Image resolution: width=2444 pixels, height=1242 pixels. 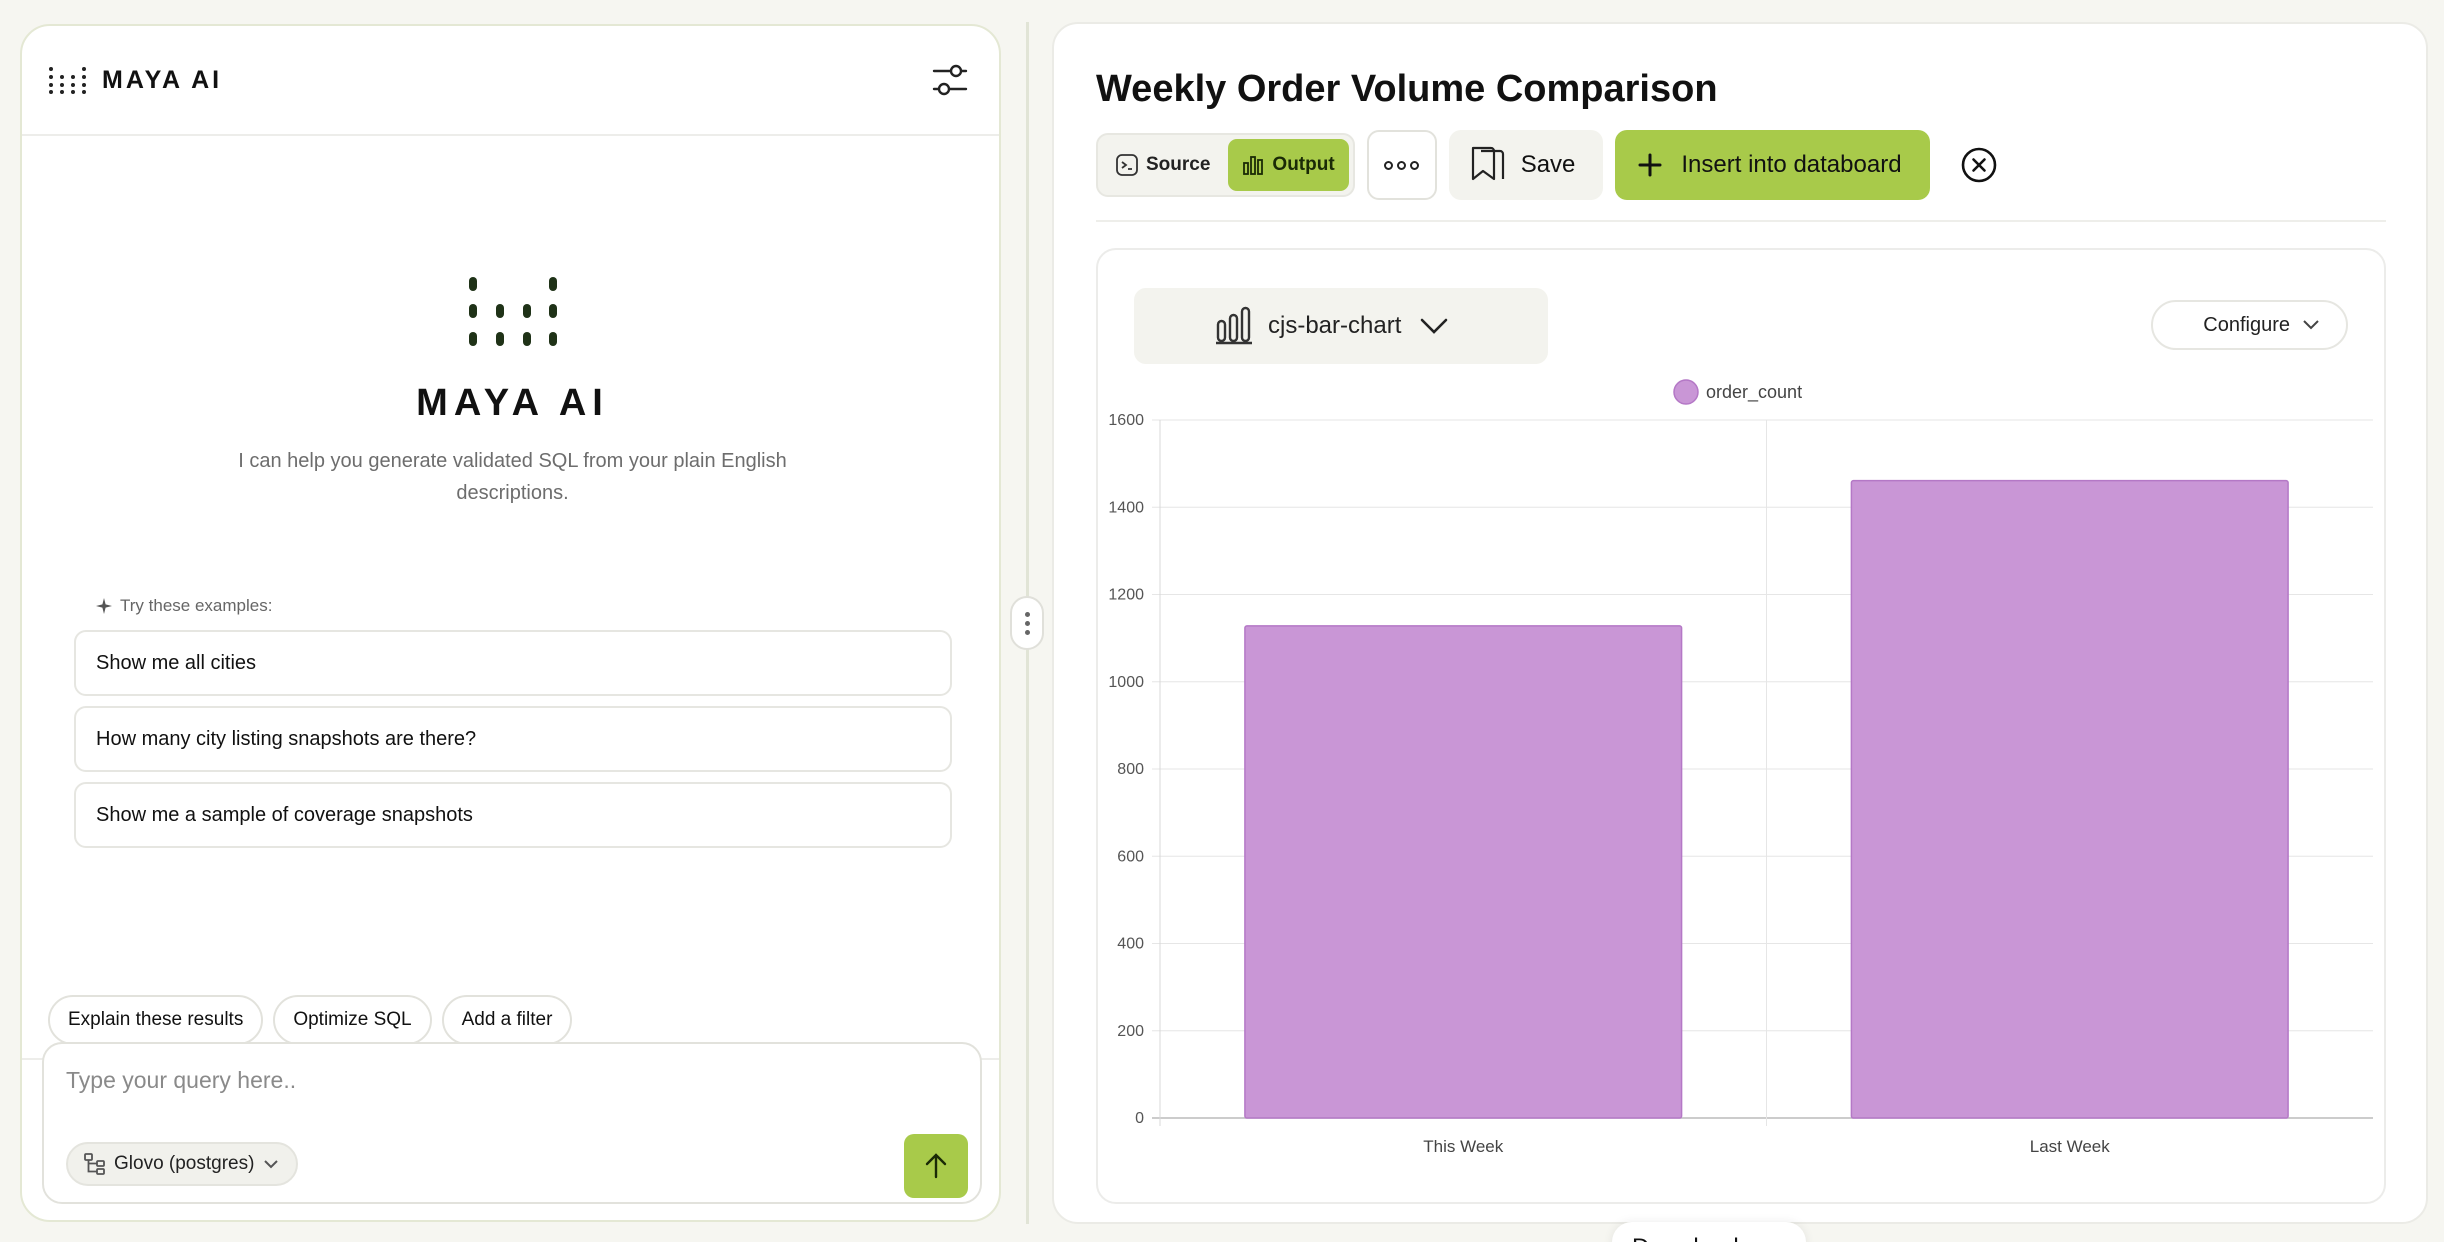 What do you see at coordinates (1335, 325) in the screenshot?
I see `chart-type-label: cjs-bar-chart` at bounding box center [1335, 325].